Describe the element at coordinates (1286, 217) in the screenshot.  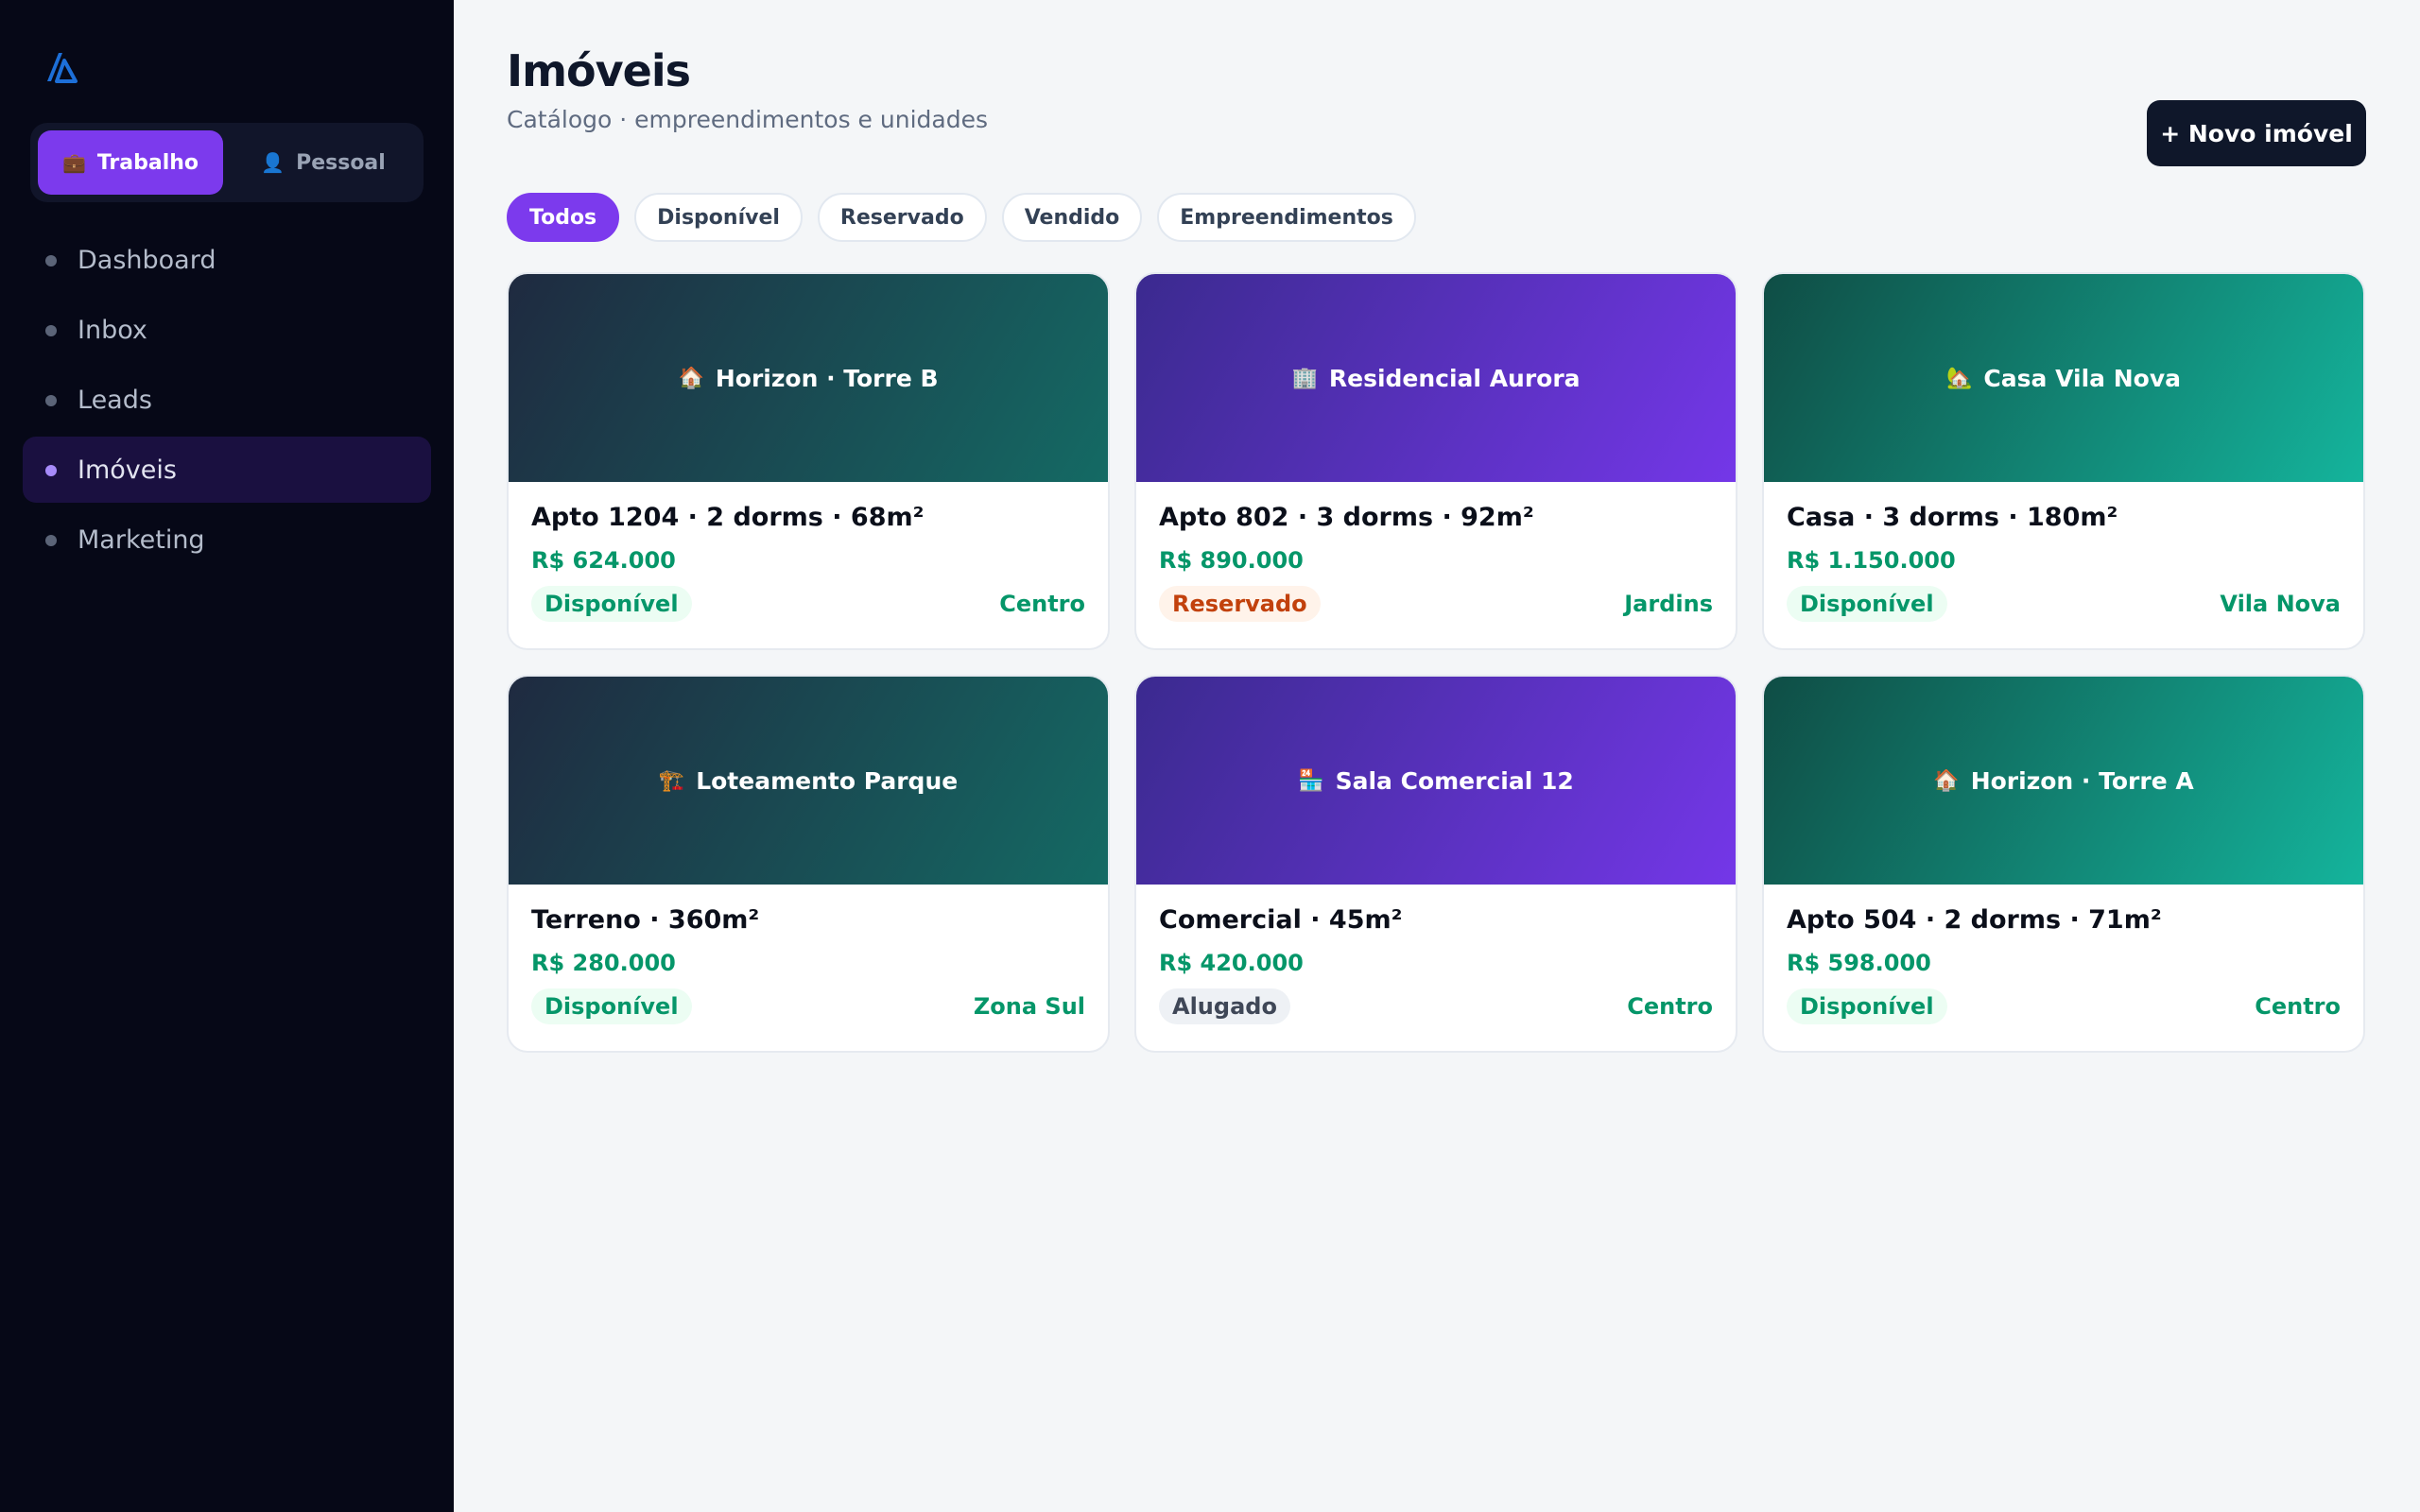
I see `filter-empreendimentos: Empreendimentos` at that location.